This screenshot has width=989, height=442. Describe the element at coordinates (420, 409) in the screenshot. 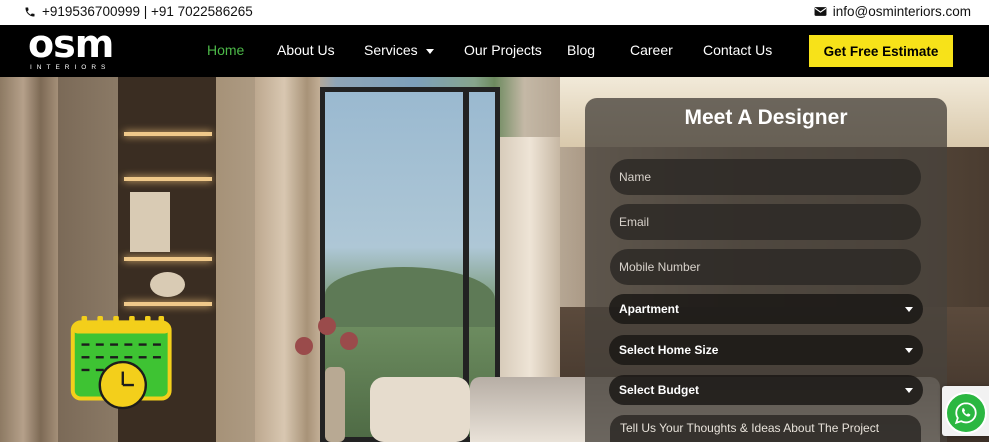

I see `armchair` at that location.